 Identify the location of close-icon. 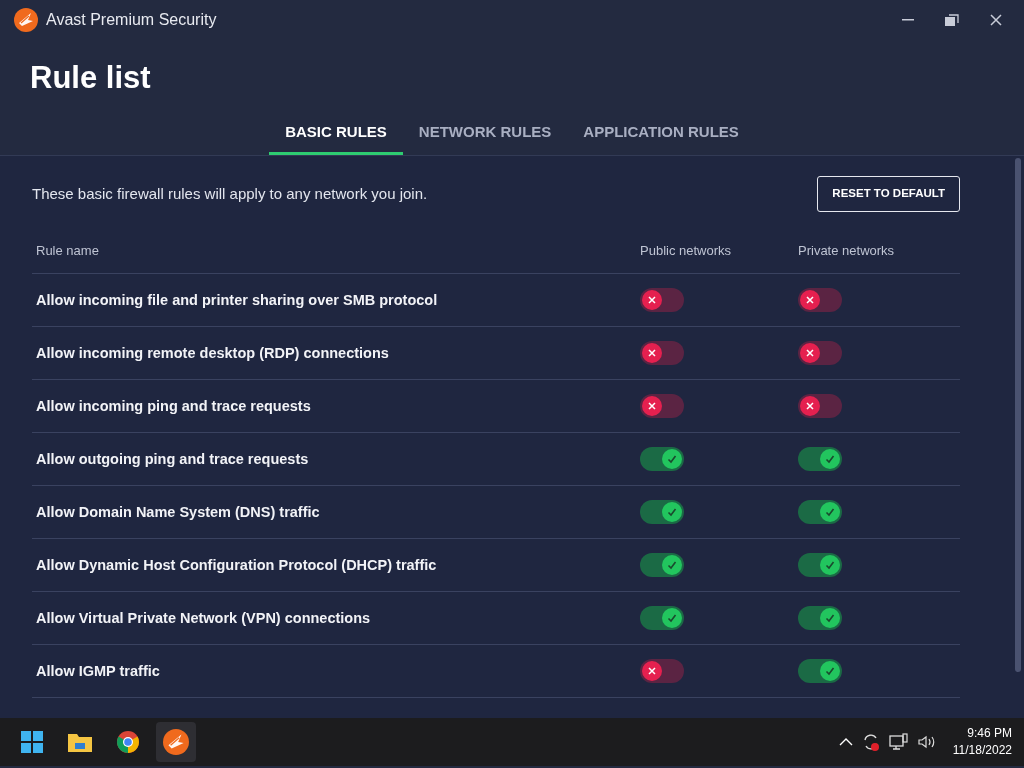
(996, 20).